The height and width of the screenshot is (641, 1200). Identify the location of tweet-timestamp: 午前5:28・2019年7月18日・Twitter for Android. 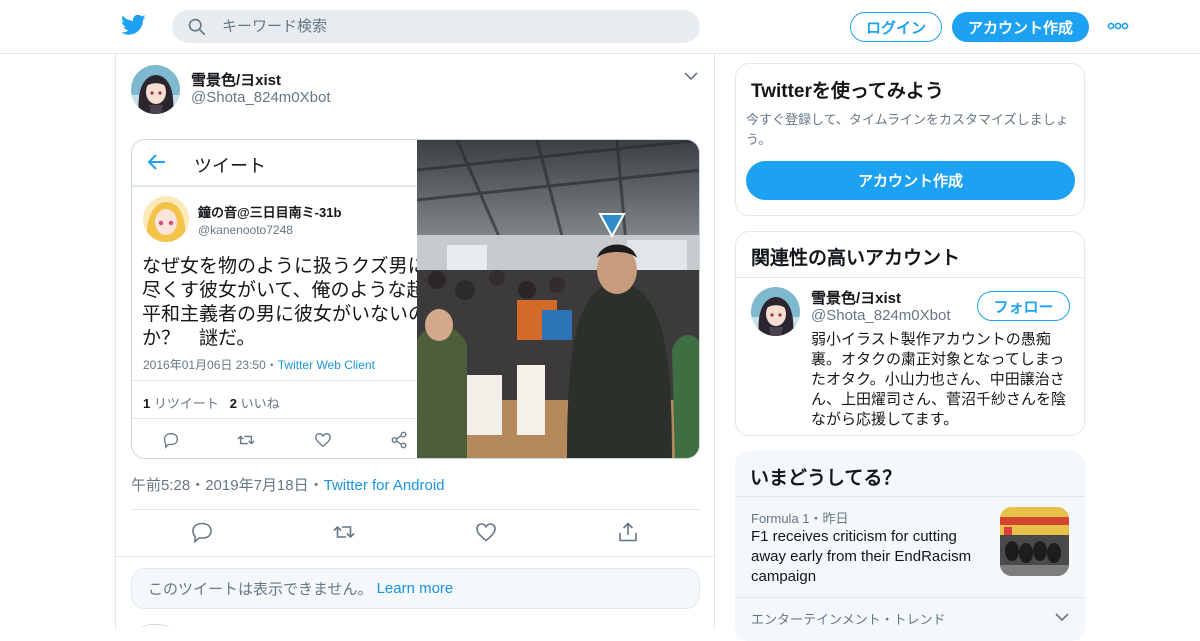
(288, 484).